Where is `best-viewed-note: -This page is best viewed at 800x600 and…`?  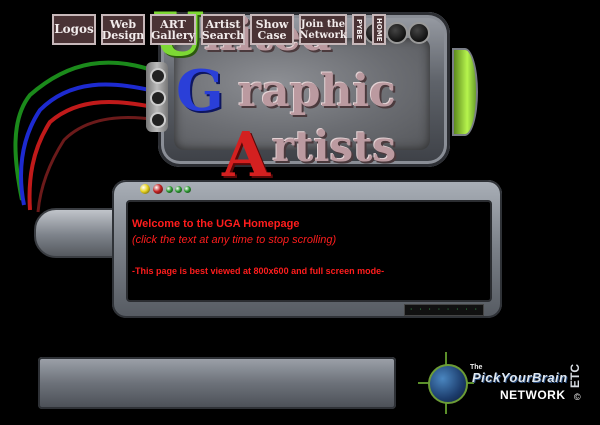 best-viewed-note: -This page is best viewed at 800x600 and… is located at coordinates (258, 271).